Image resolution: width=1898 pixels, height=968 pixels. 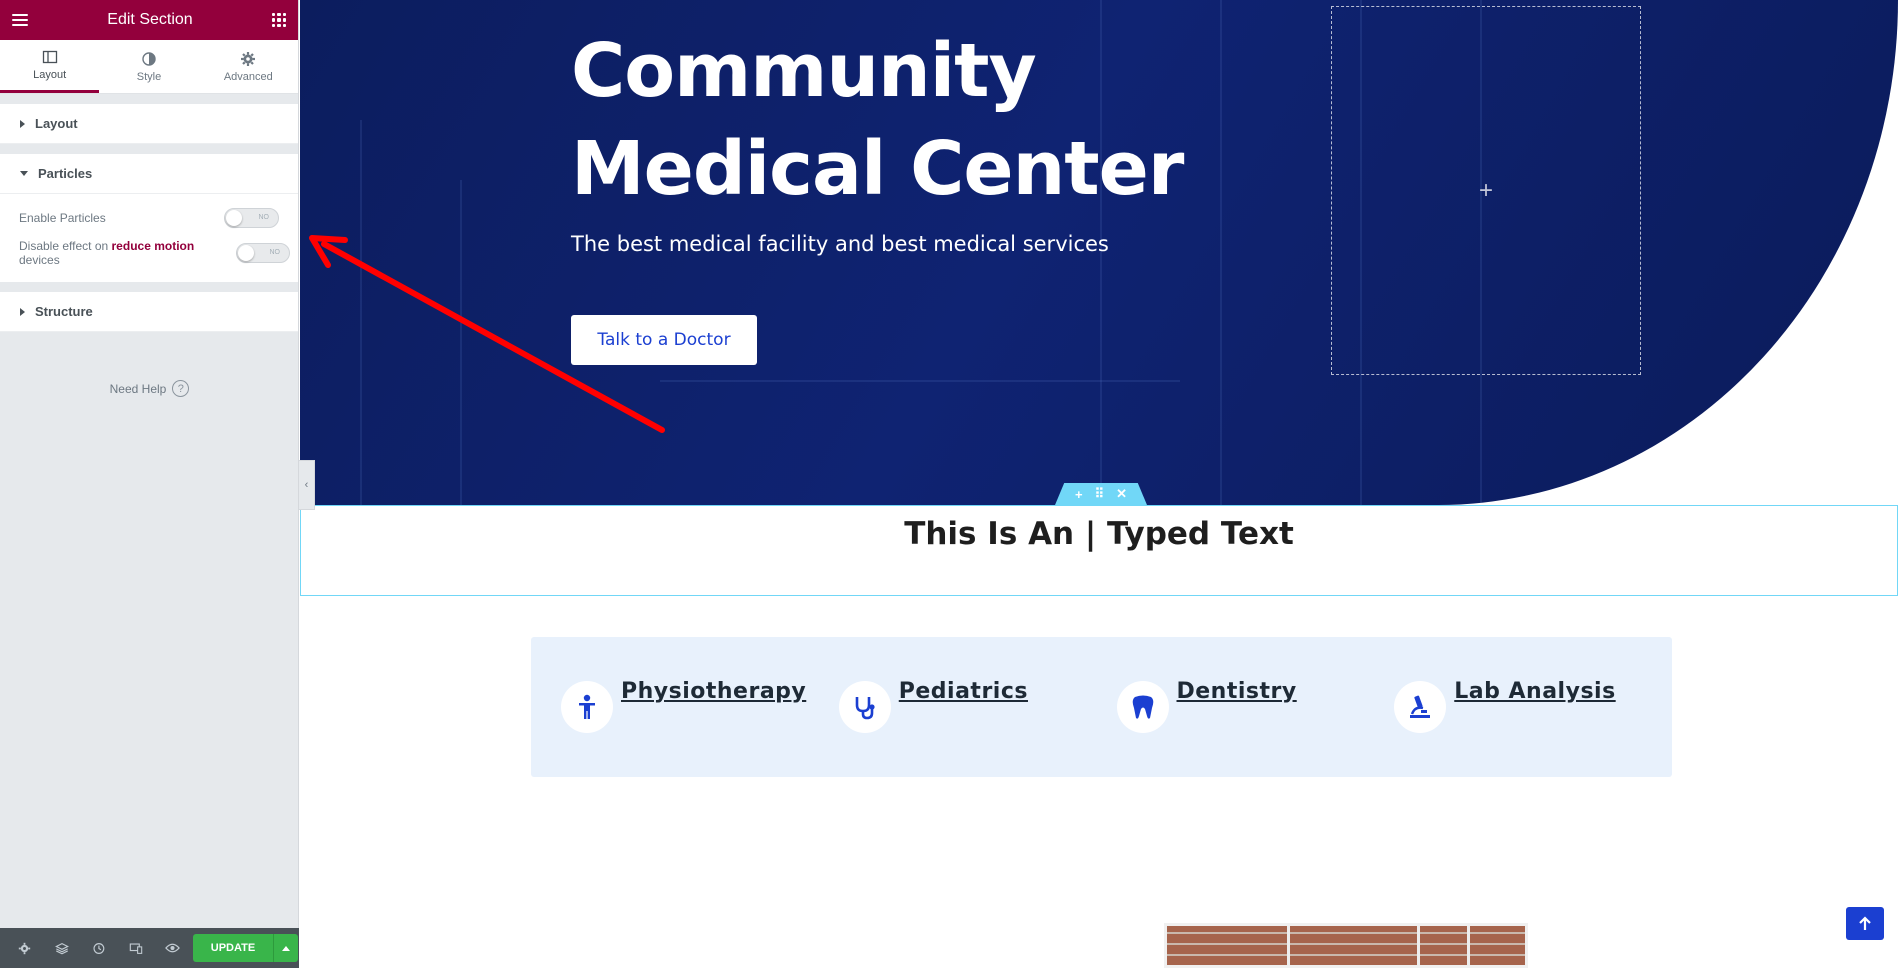 I want to click on history-icon, so click(x=98, y=948).